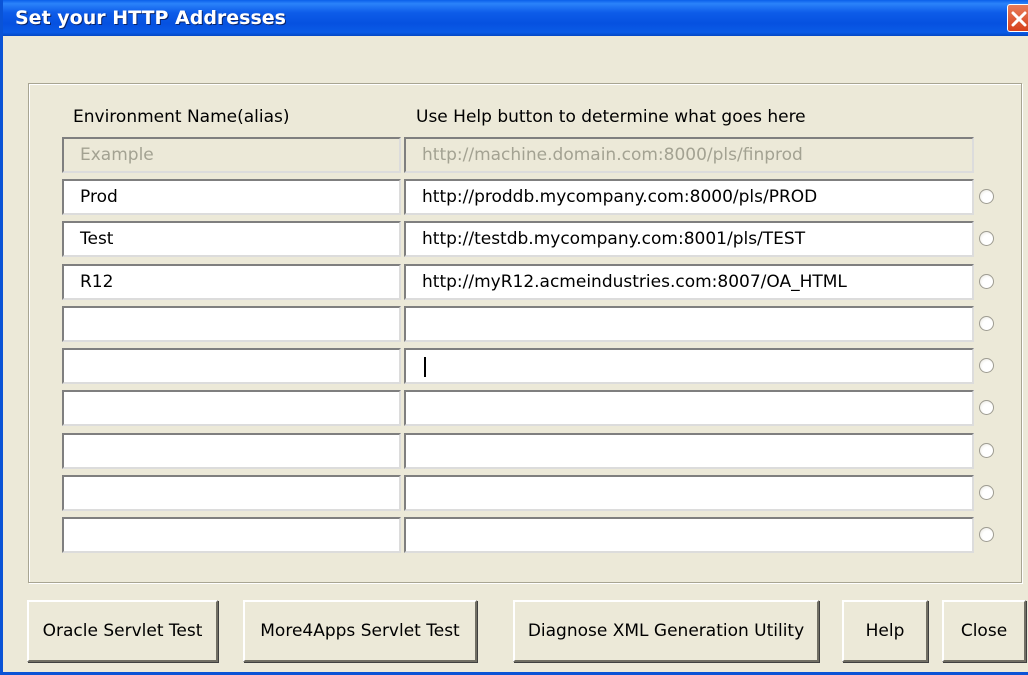 This screenshot has height=675, width=1028. I want to click on window-title: Set your HTTP Addresses, so click(150, 18).